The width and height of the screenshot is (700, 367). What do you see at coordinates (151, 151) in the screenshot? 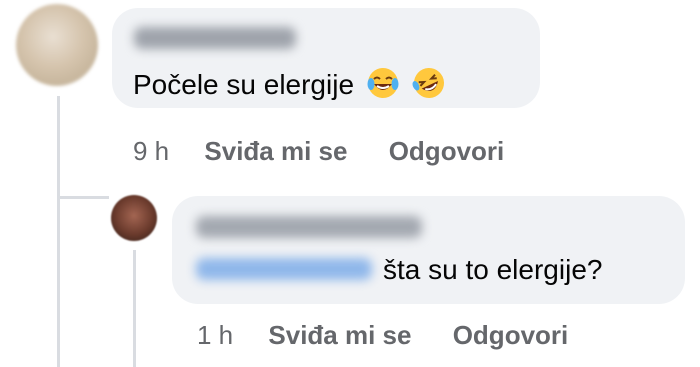
I see `comment-timestamp: 9 h` at bounding box center [151, 151].